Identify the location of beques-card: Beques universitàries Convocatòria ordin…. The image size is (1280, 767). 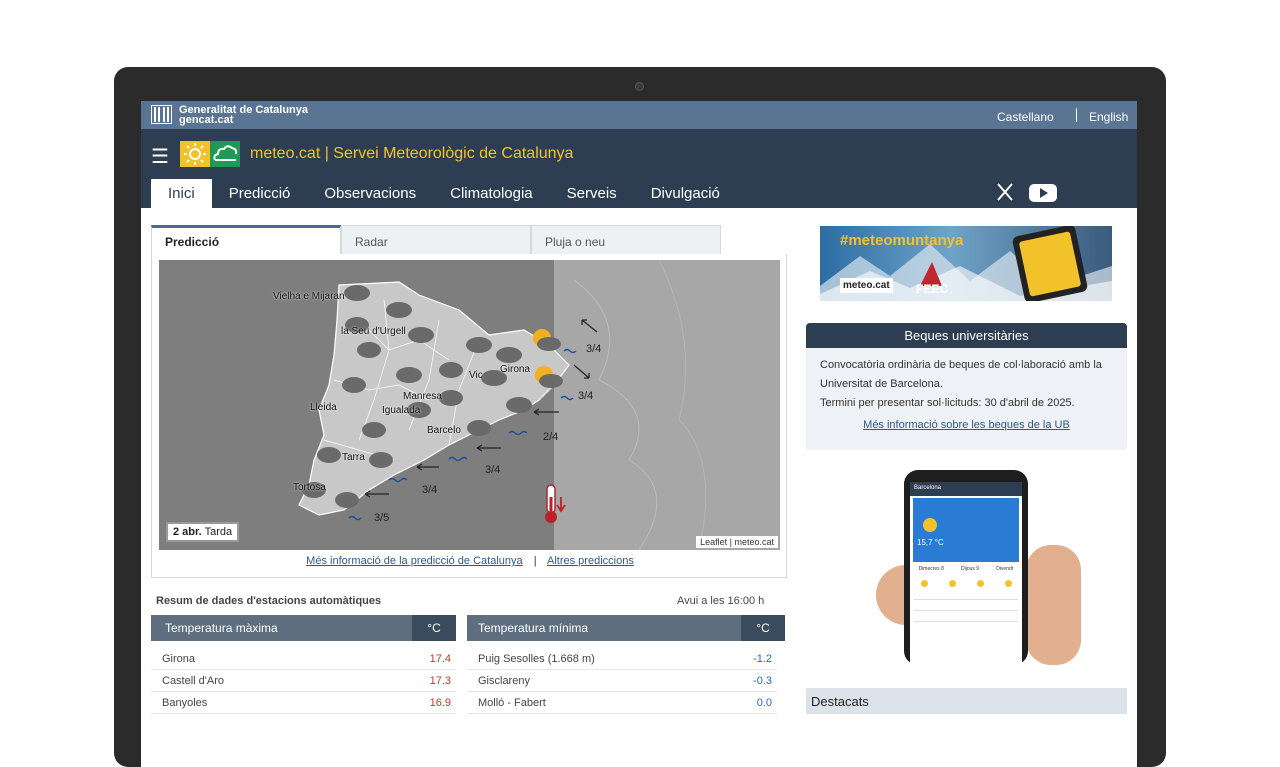
(966, 386).